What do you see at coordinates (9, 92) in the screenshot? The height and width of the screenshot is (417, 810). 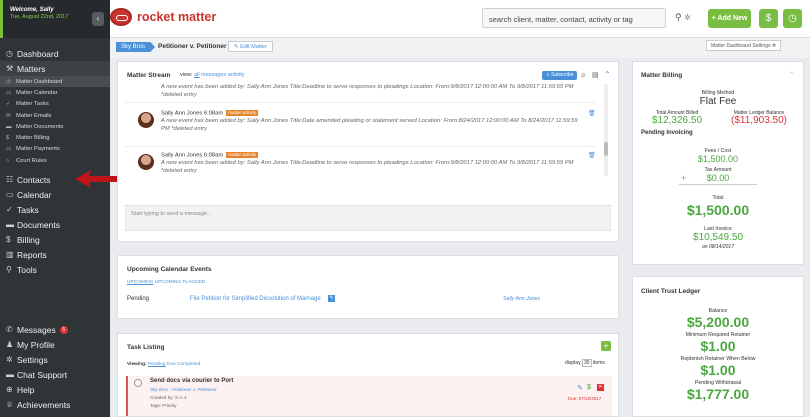 I see `calendar-icon: ▭` at bounding box center [9, 92].